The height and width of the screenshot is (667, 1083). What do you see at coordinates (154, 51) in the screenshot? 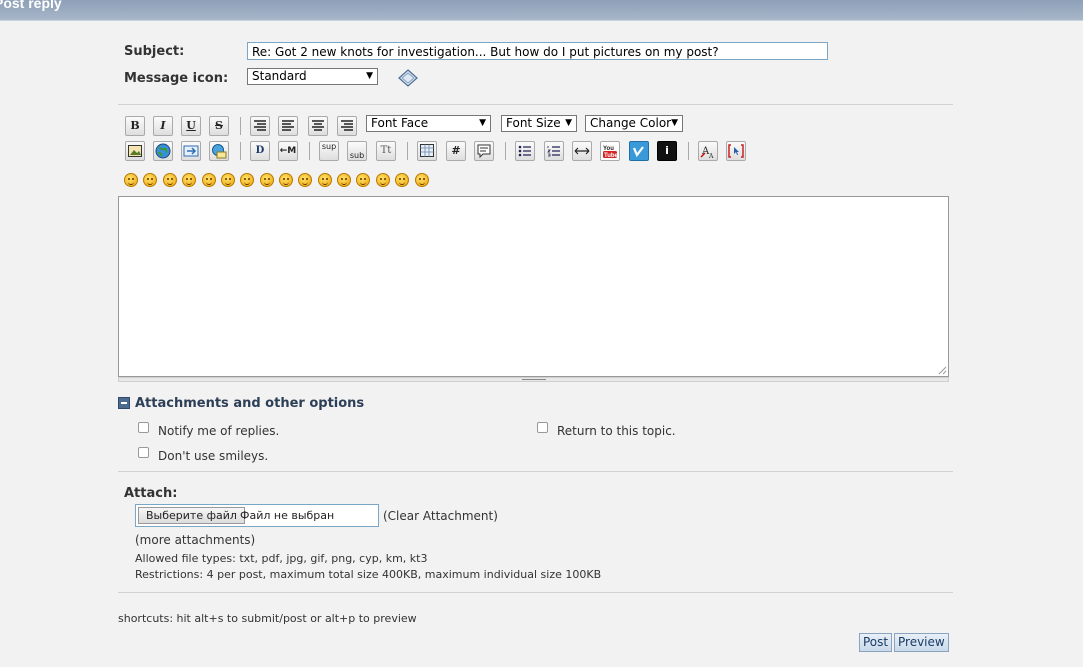
I see `subject-label: Subject:` at bounding box center [154, 51].